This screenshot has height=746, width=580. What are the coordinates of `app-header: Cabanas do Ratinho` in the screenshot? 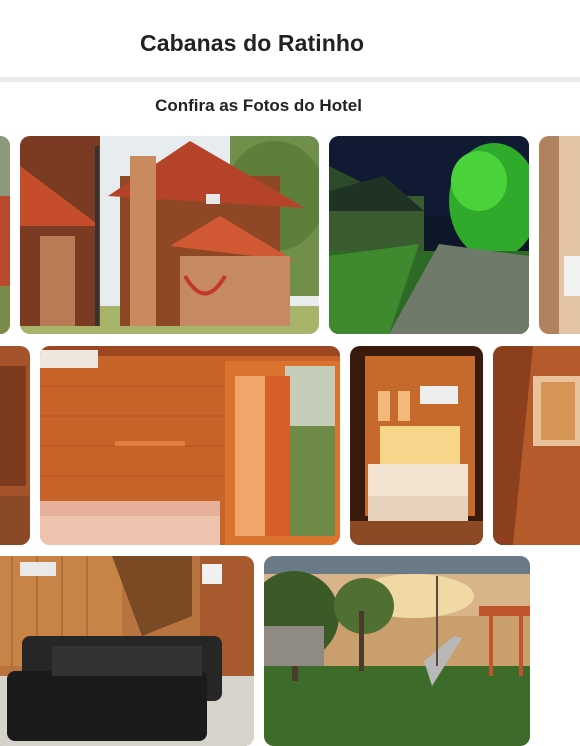 It's located at (290, 41).